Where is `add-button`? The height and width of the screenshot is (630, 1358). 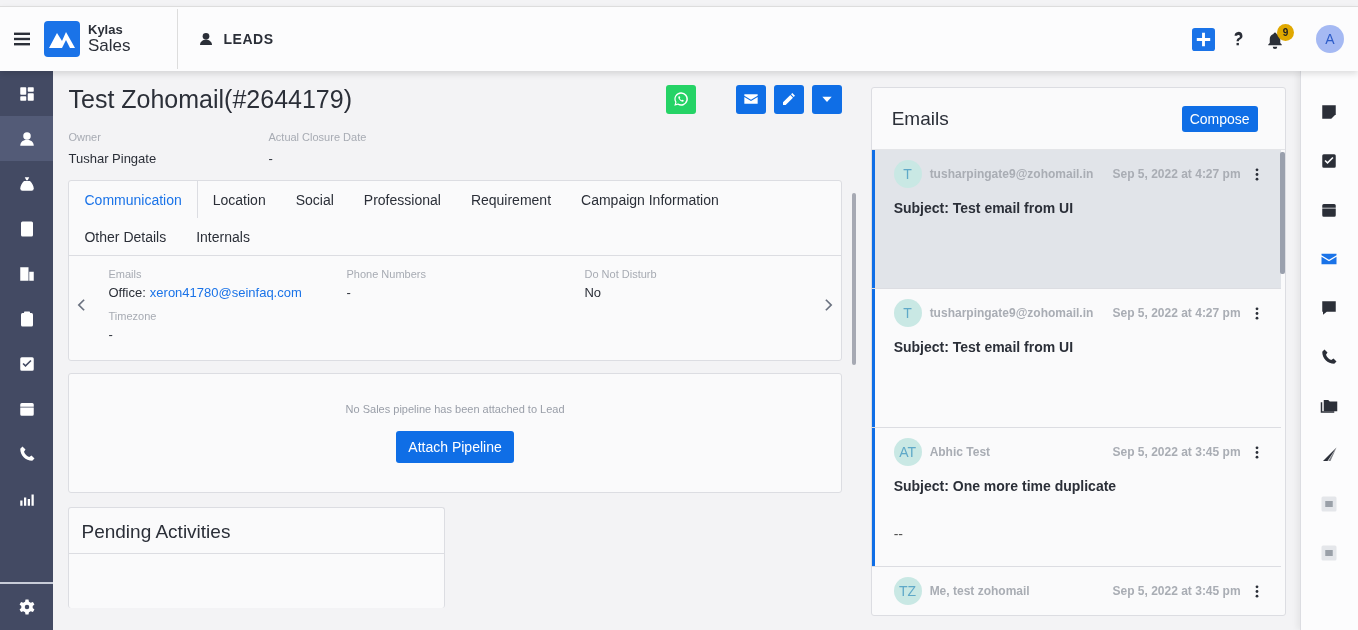
add-button is located at coordinates (1203, 39).